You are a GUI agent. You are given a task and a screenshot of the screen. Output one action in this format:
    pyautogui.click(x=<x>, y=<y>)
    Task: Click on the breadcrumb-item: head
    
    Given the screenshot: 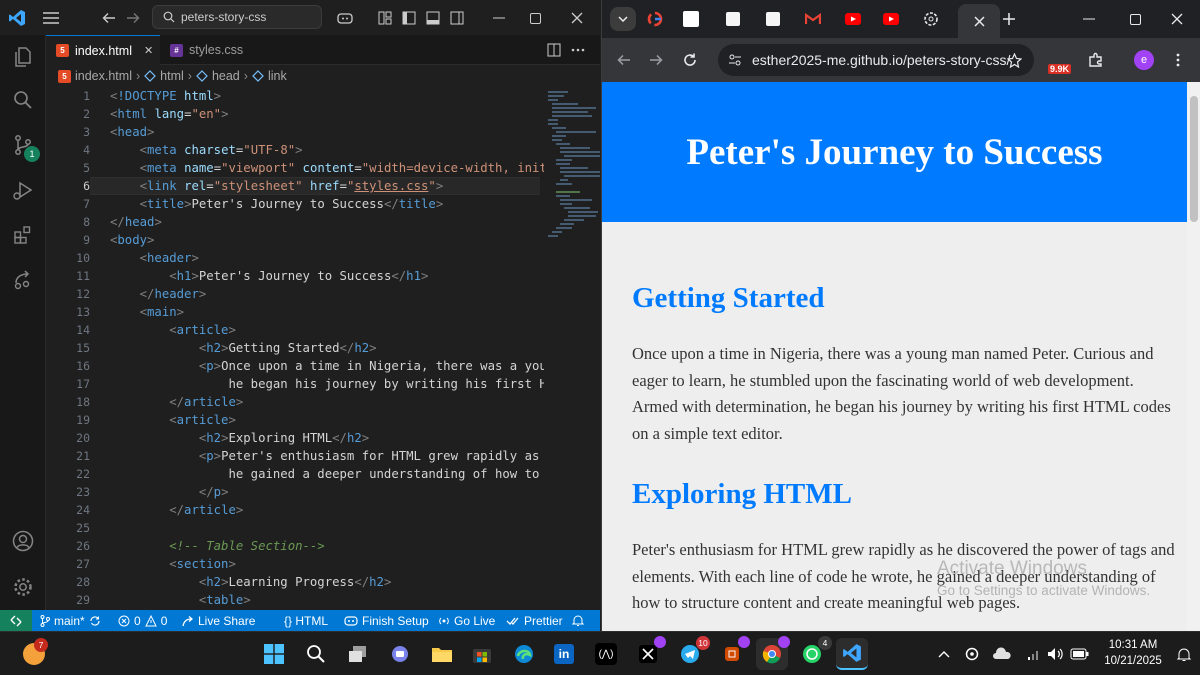 What is the action you would take?
    pyautogui.click(x=226, y=76)
    